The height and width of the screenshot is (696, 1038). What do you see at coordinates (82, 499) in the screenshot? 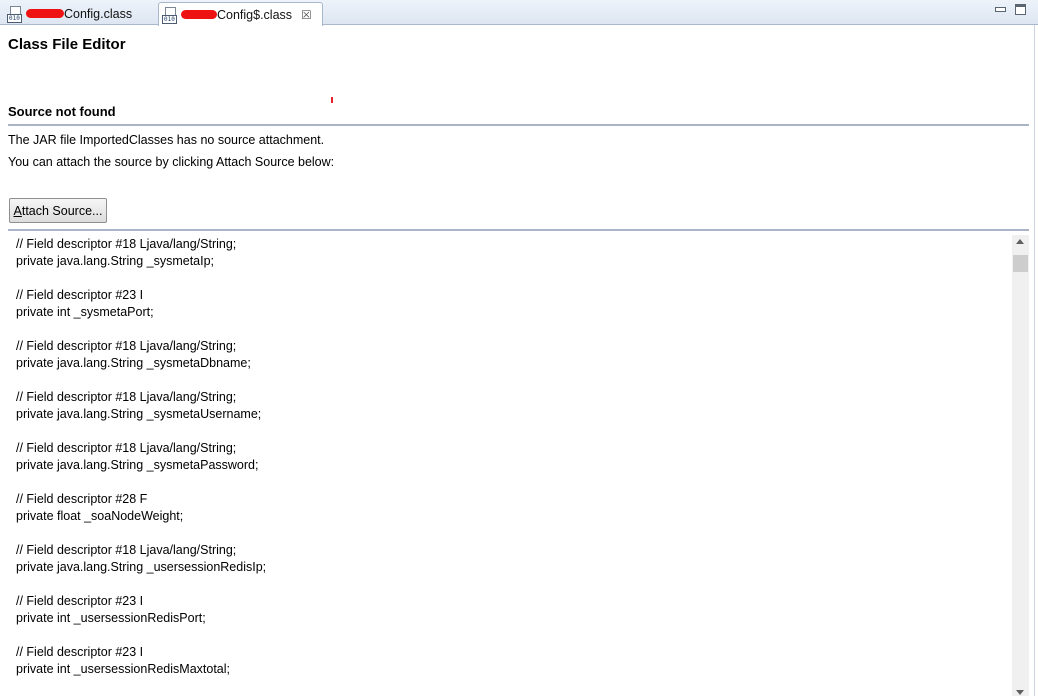
I see `code-line: // Field descriptor #28 F` at bounding box center [82, 499].